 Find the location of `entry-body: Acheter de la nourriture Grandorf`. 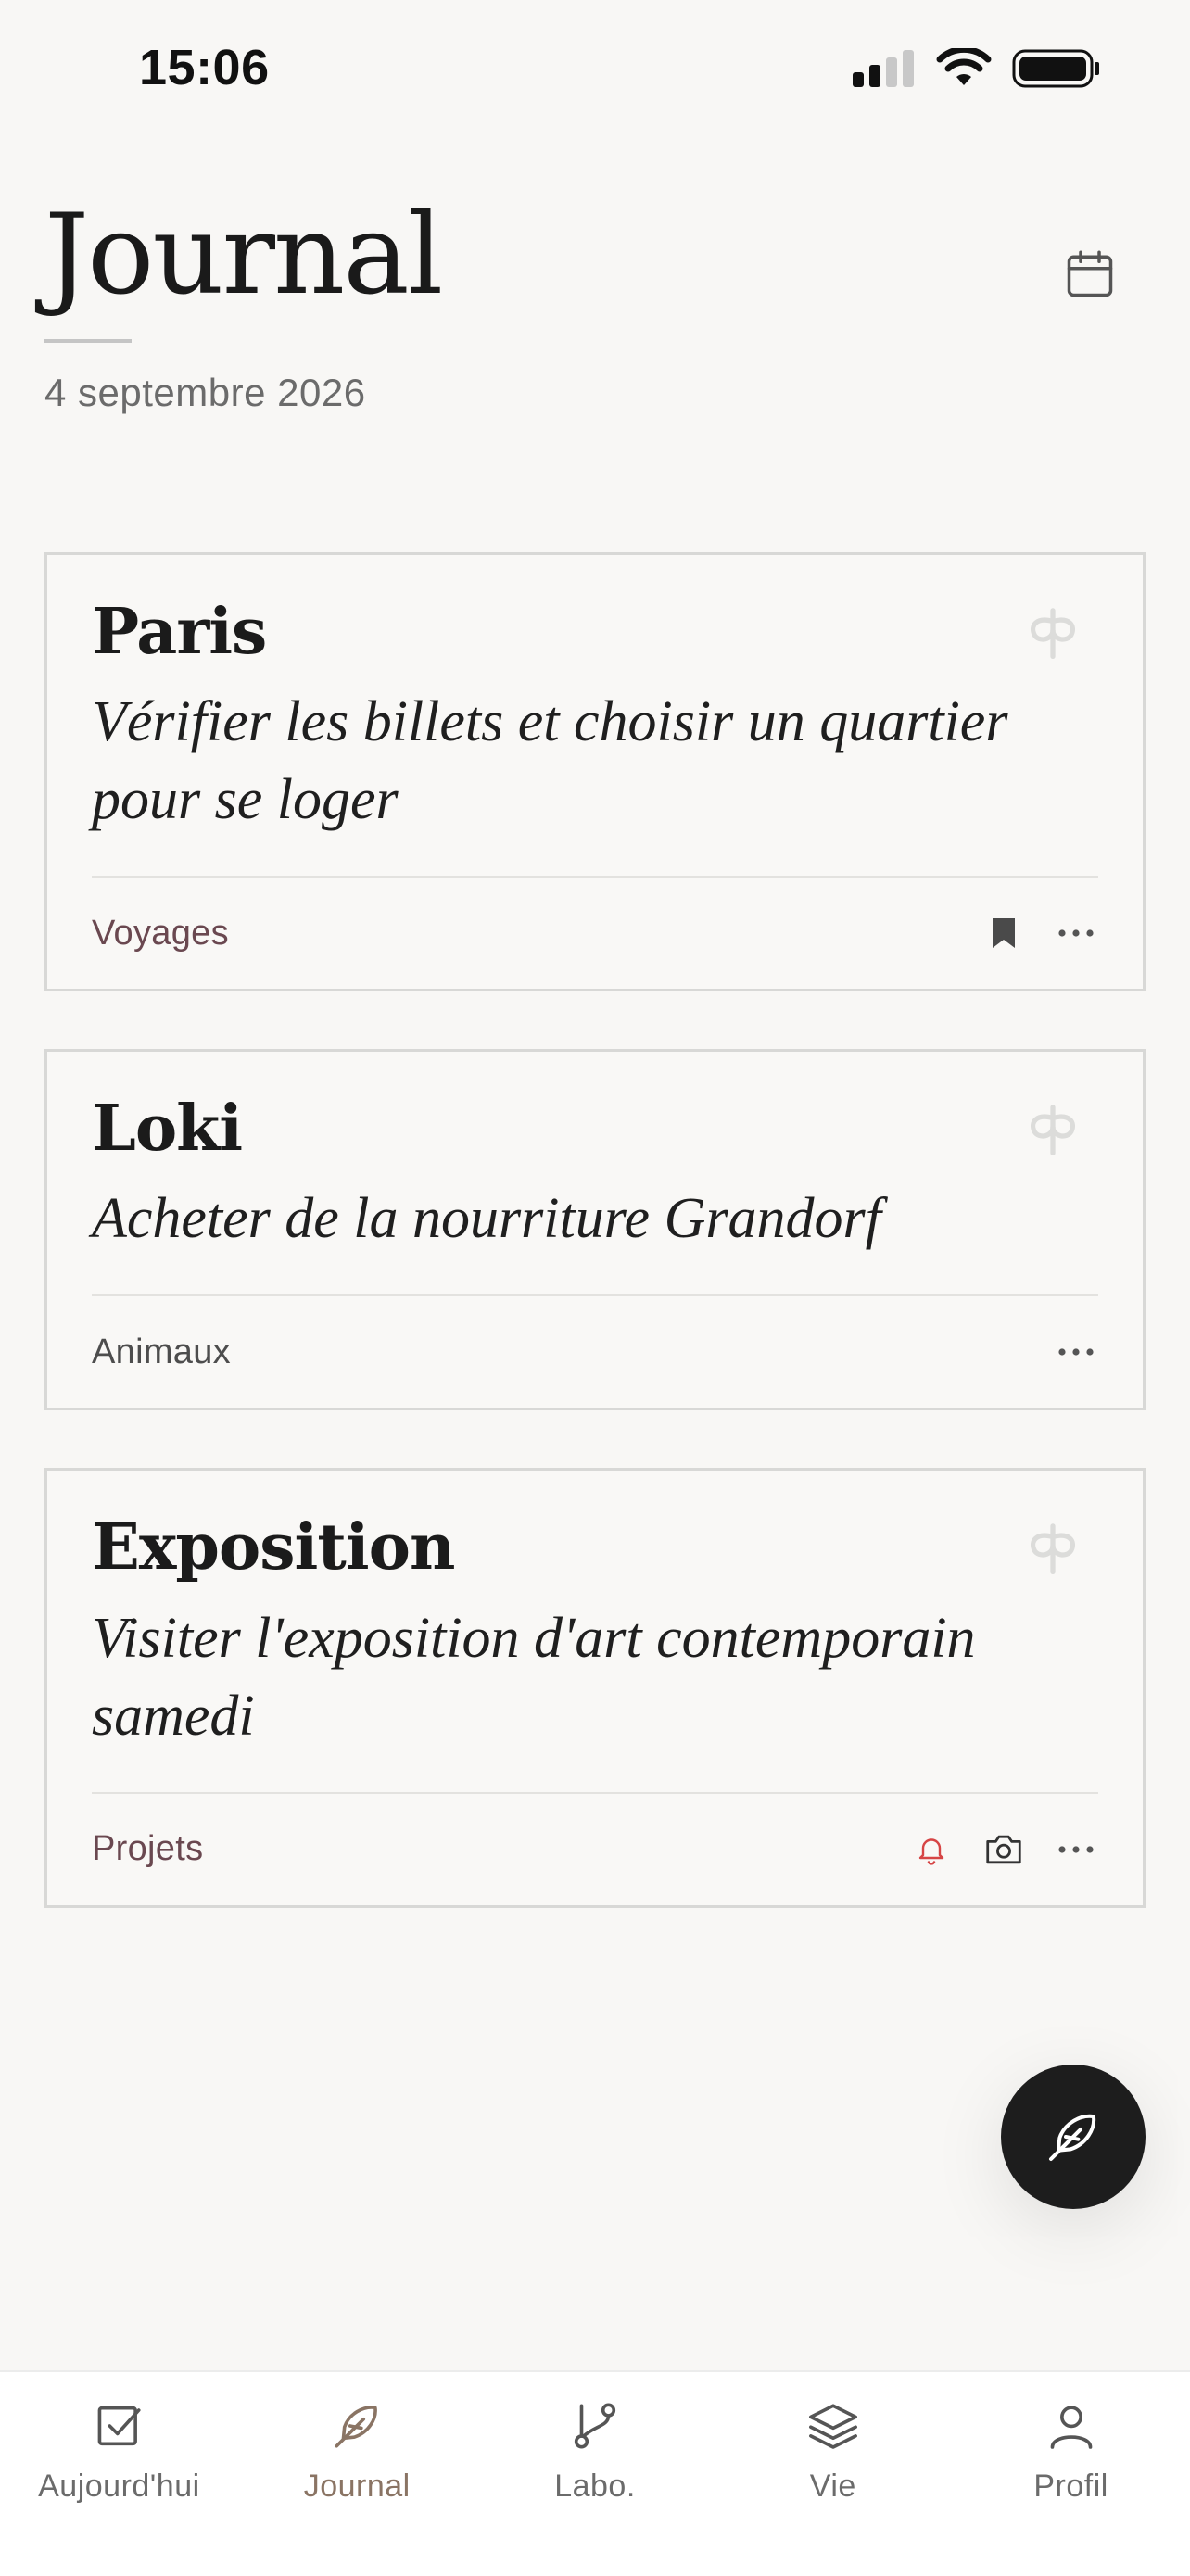

entry-body: Acheter de la nourriture Grandorf is located at coordinates (486, 1219).